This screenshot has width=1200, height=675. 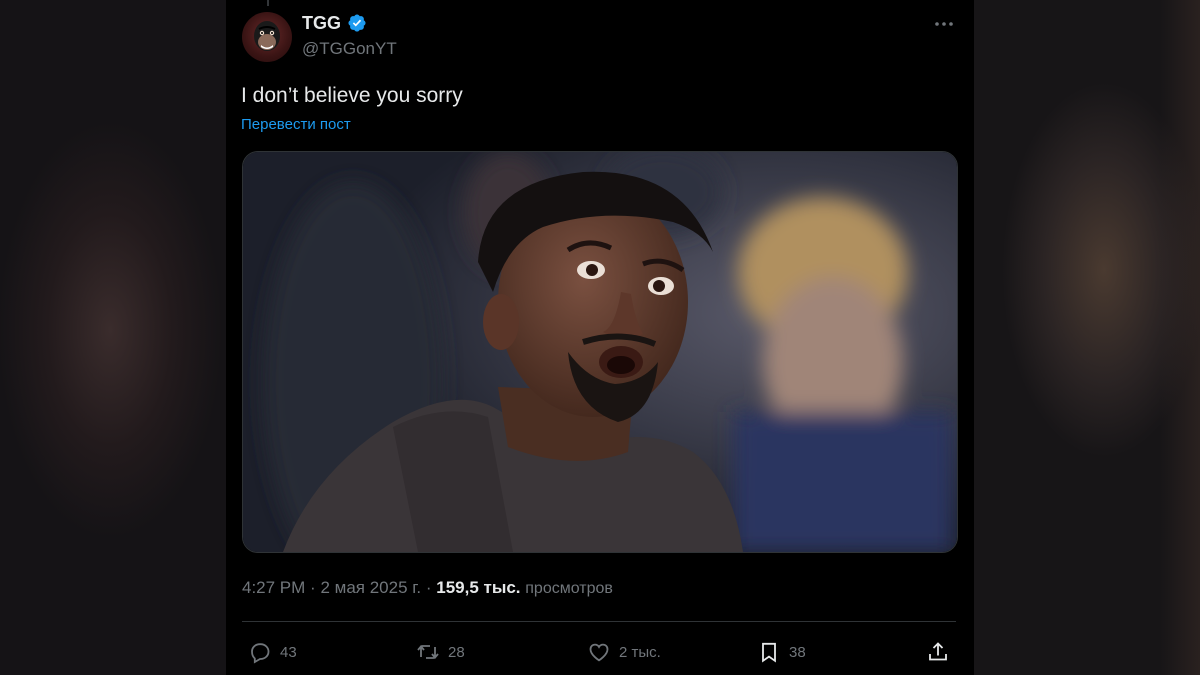 I want to click on translate-post-link: Перевести пост, so click(x=296, y=124).